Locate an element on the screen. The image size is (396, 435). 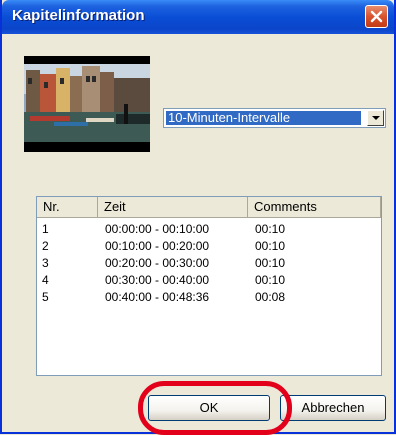
cancel-button: Abbrechen is located at coordinates (333, 408).